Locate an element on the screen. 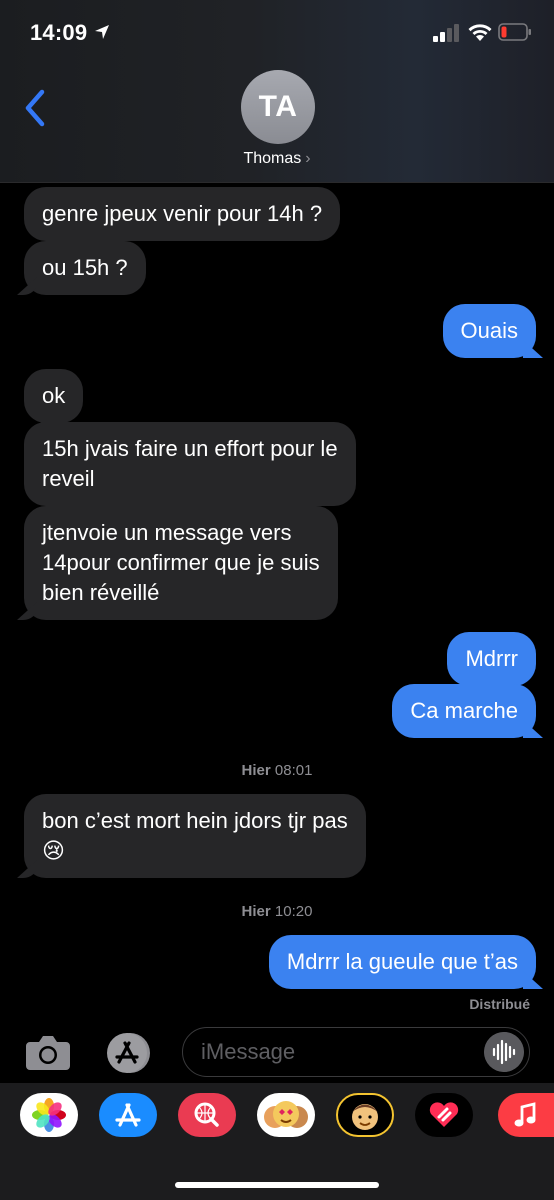 Image resolution: width=554 pixels, height=1200 pixels. camera-icon is located at coordinates (48, 1053).